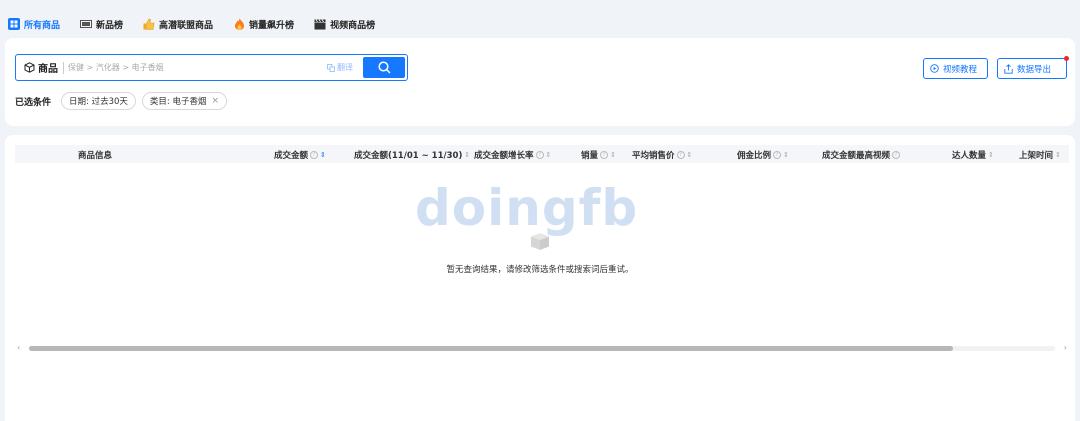 This screenshot has height=421, width=1080. I want to click on filter-chip-date: 日期: 过去30天, so click(98, 101).